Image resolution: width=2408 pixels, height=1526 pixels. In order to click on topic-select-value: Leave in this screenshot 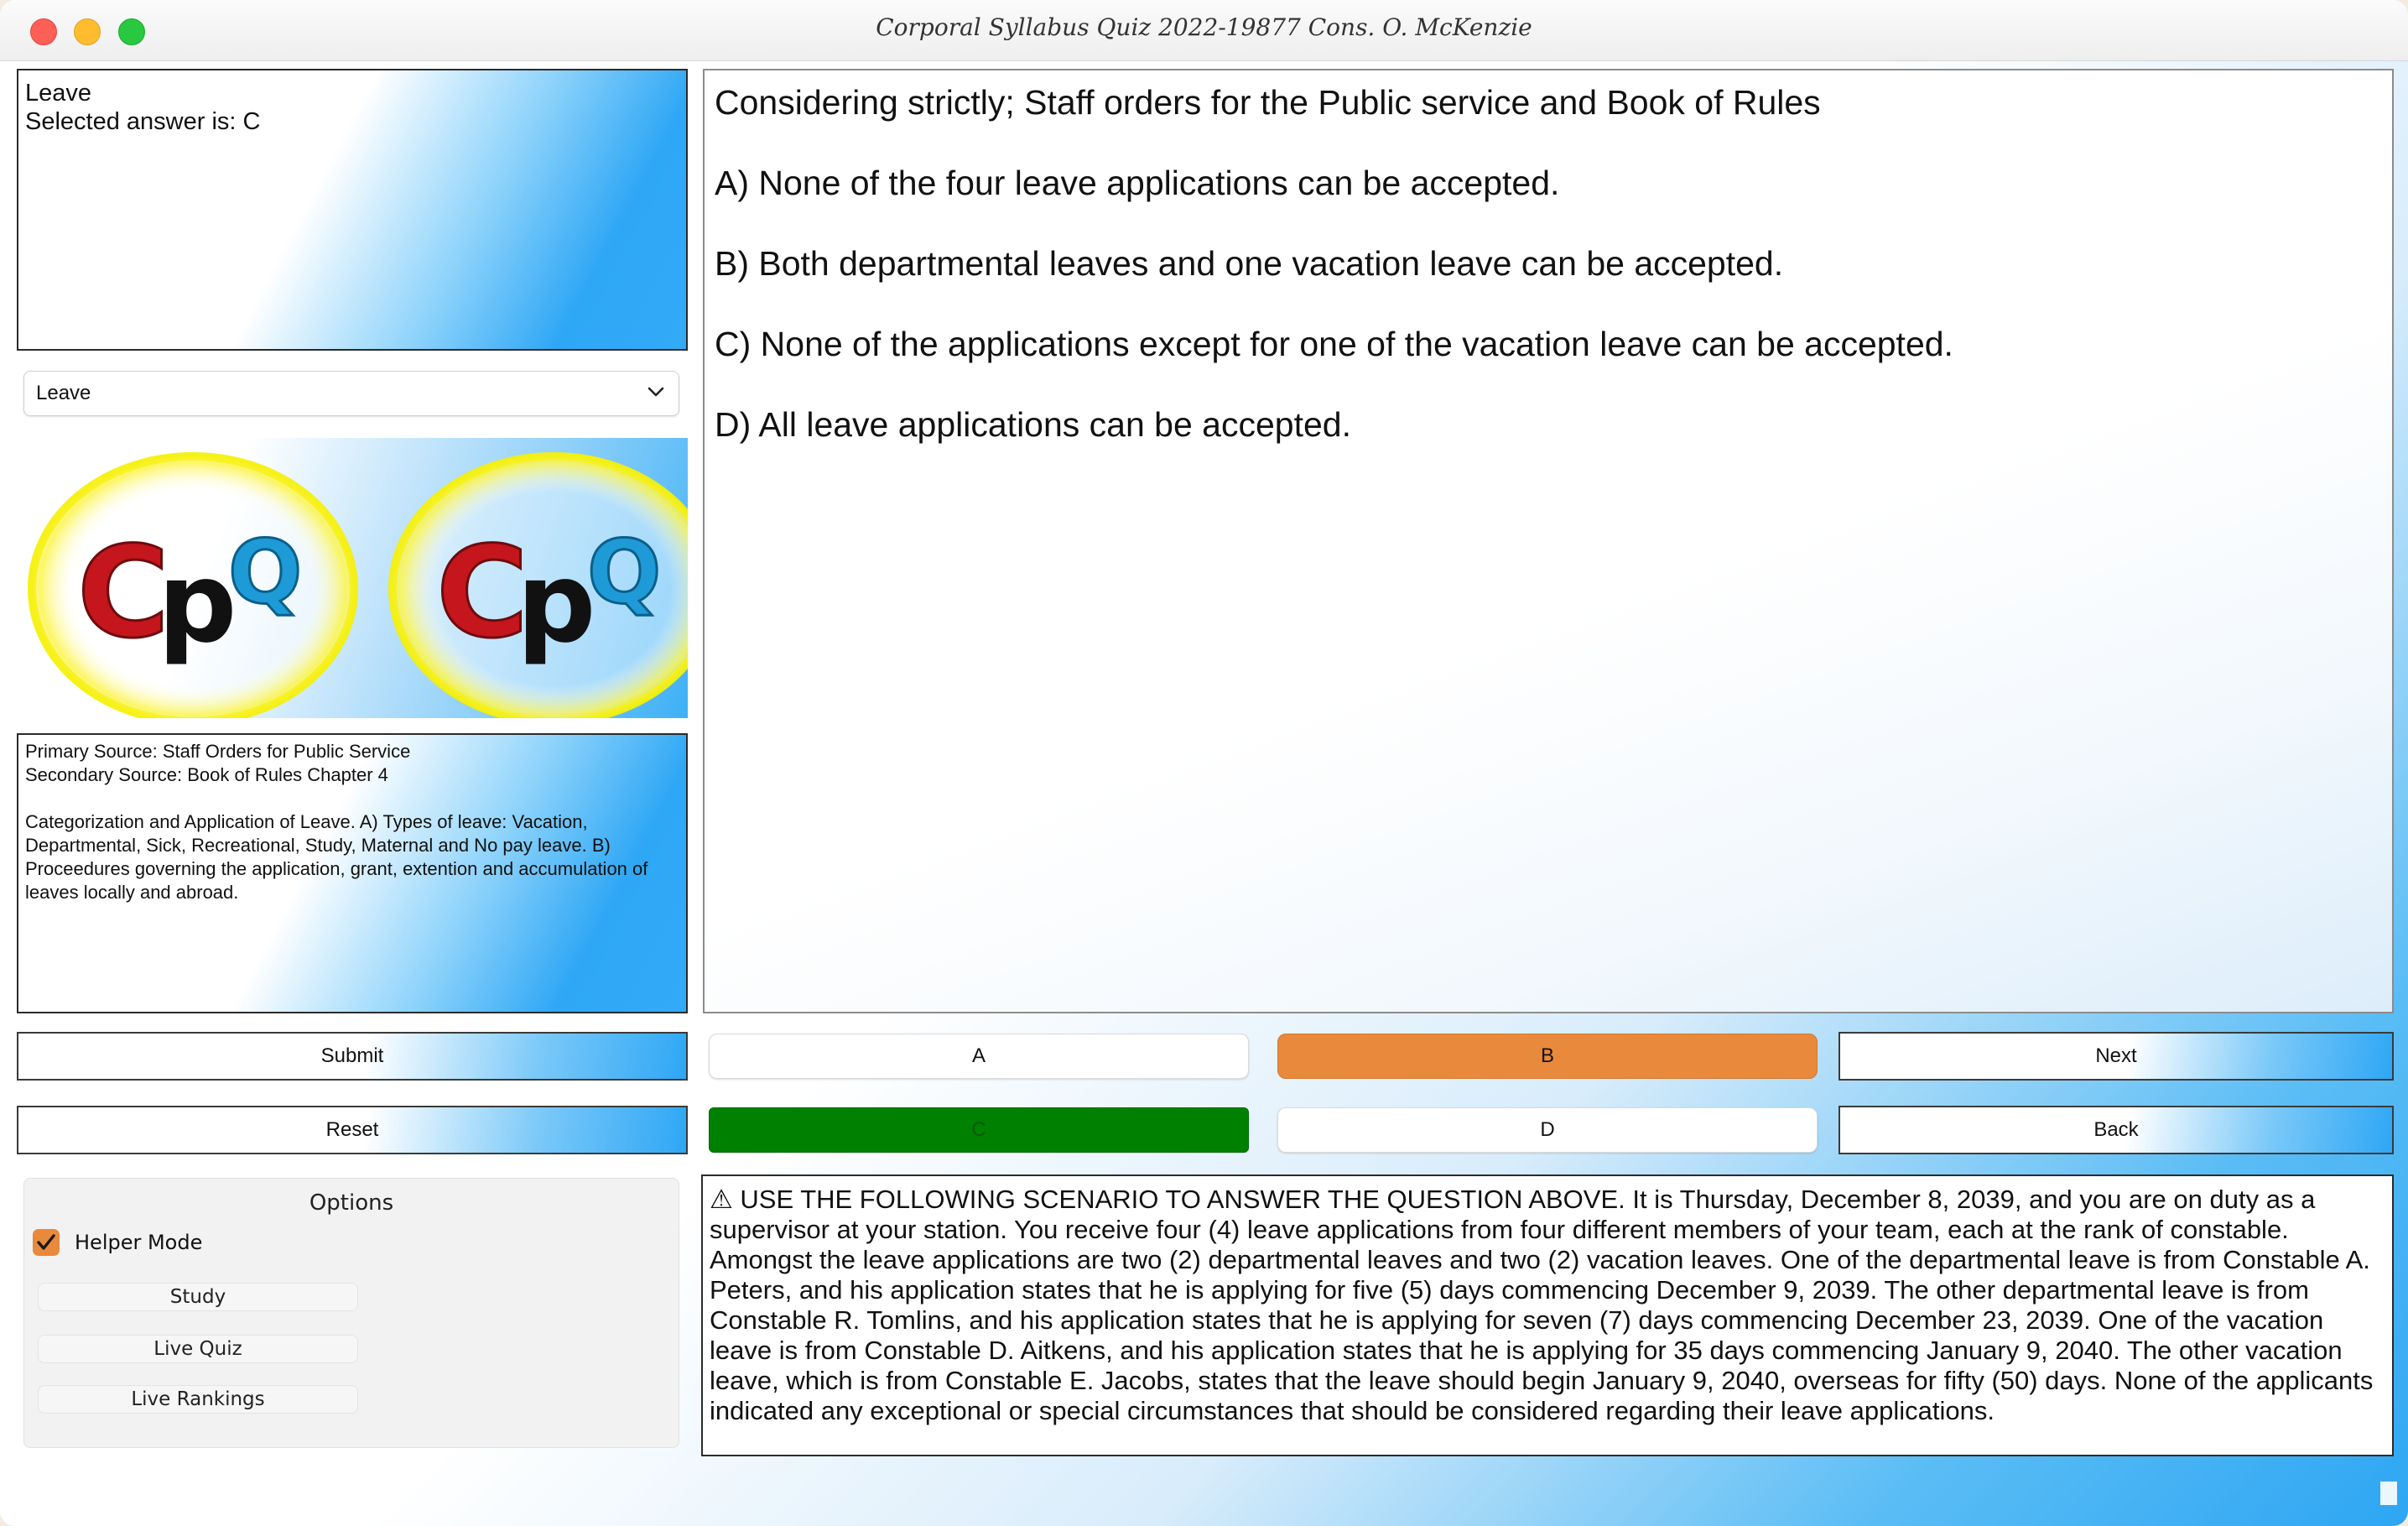, I will do `click(63, 393)`.